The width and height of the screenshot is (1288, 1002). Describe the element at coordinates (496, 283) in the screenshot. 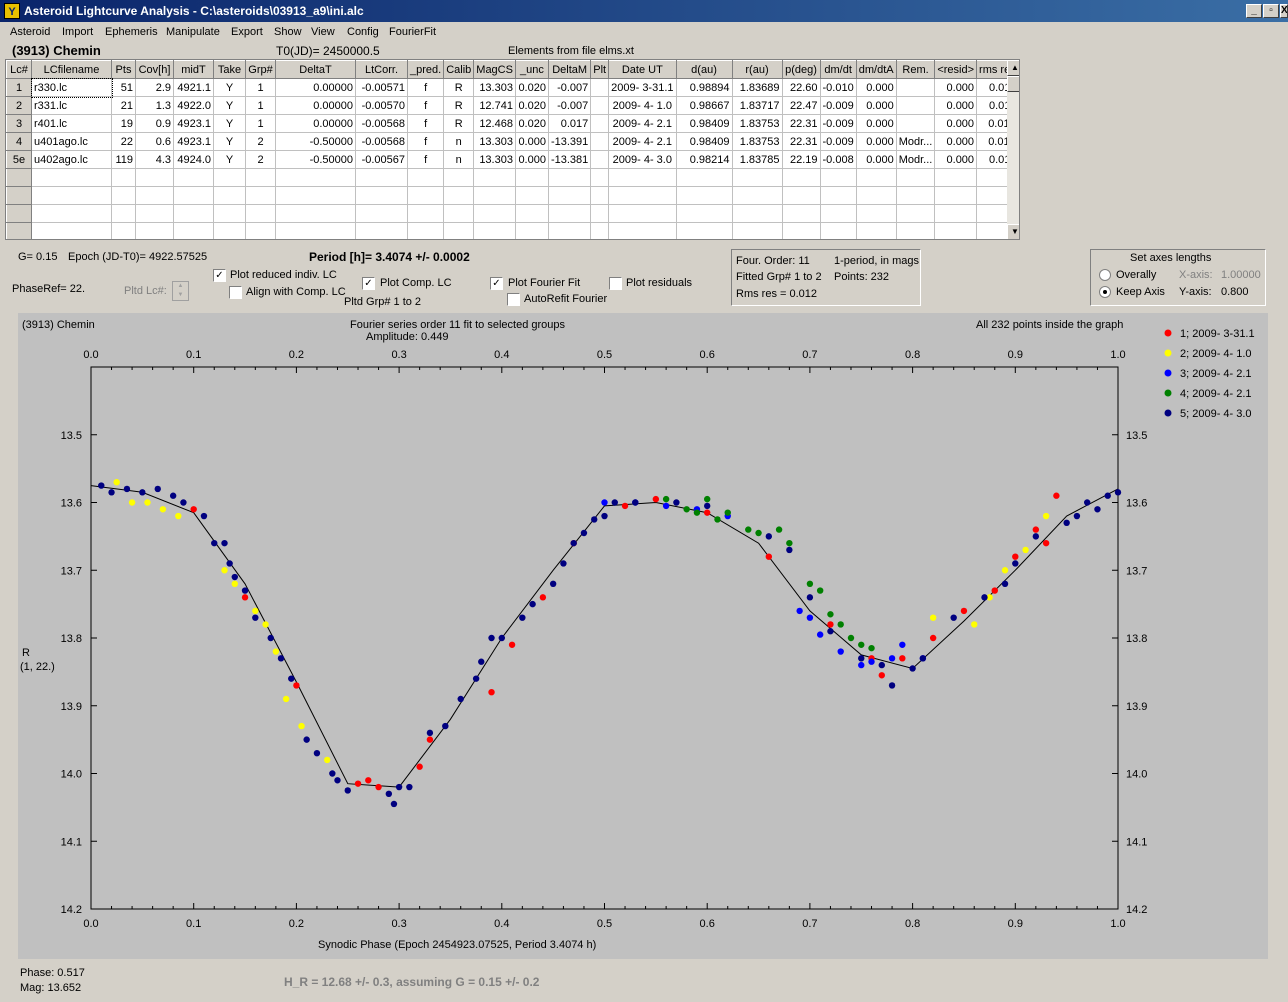

I see `plot-fourier-checkbox: ✓` at that location.